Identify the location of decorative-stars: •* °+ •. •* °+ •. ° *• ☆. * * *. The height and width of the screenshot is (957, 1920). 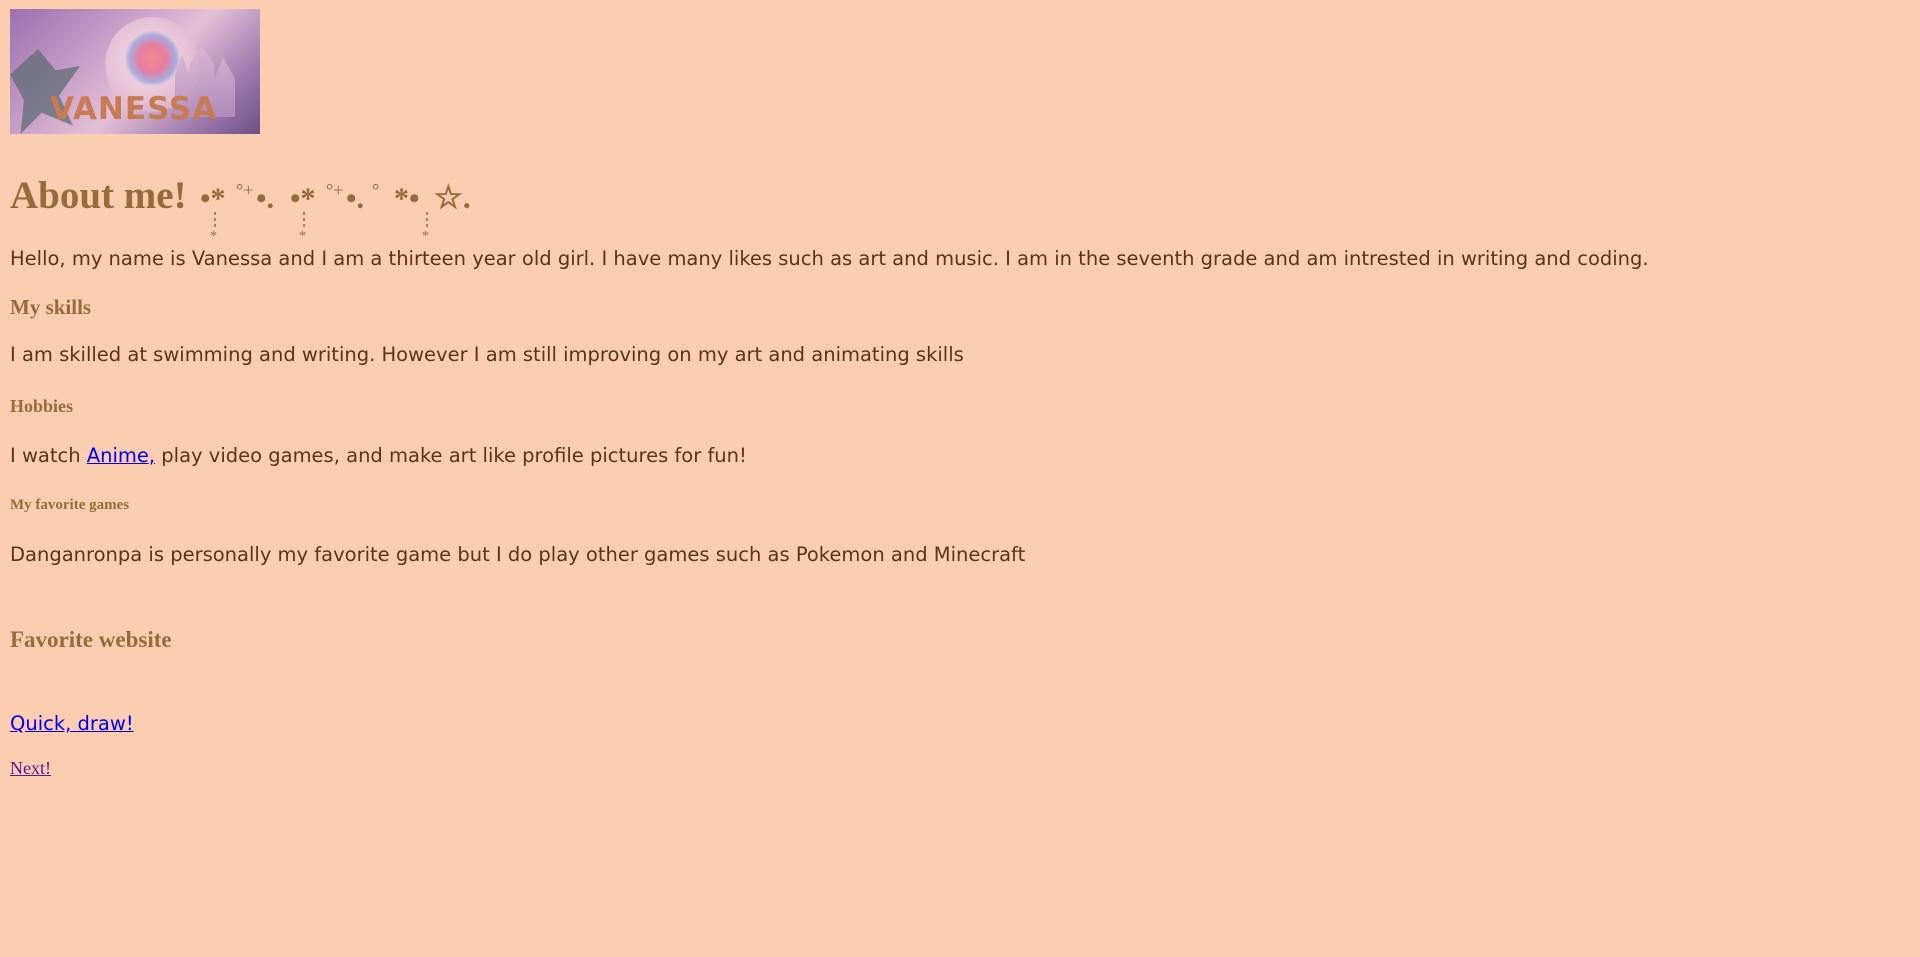
(335, 209).